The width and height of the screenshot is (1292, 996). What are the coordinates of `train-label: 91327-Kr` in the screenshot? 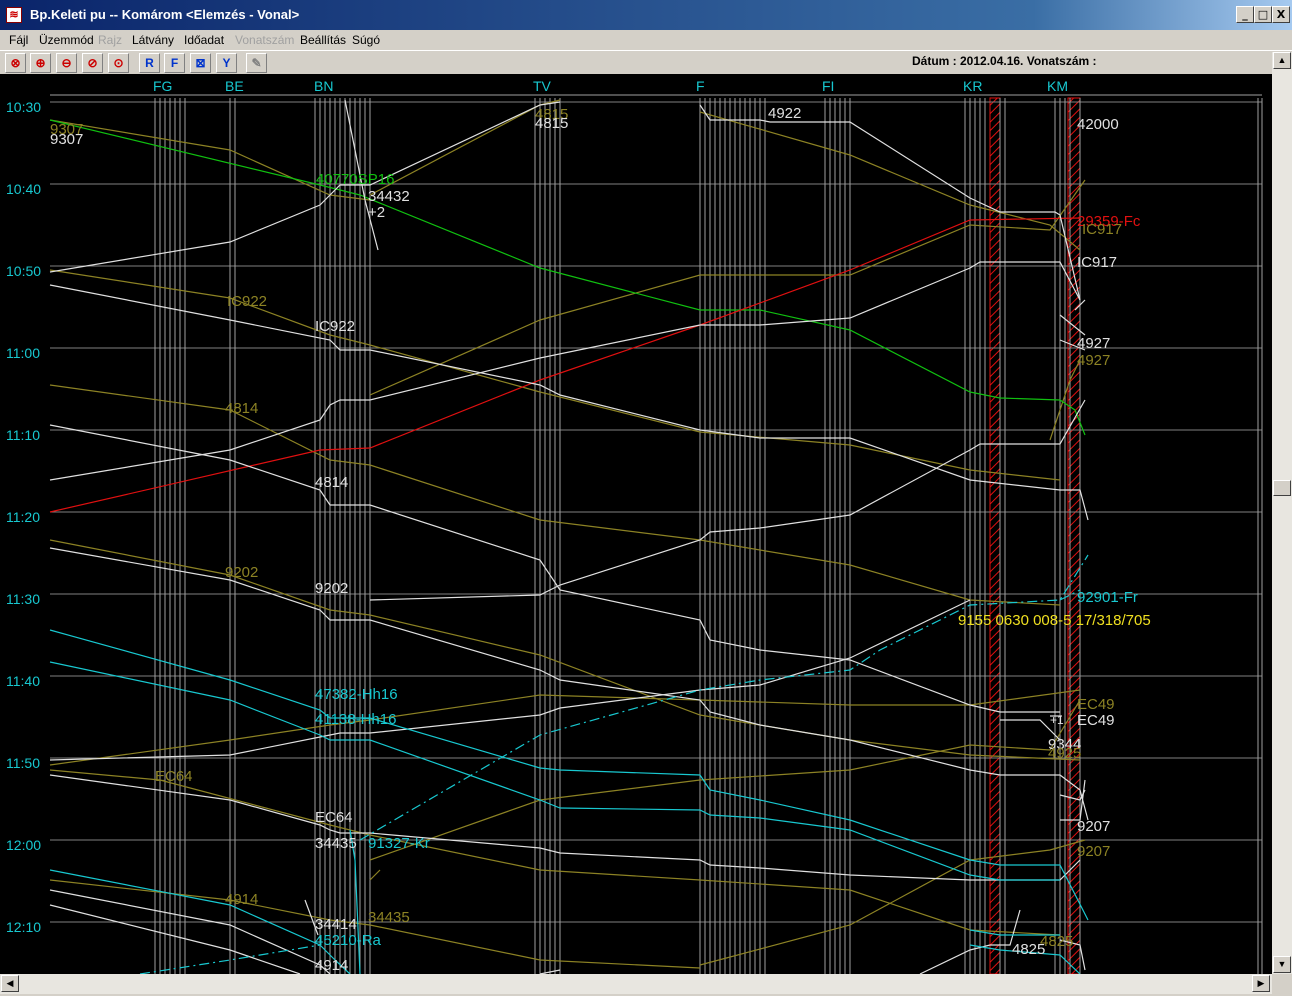 It's located at (399, 843).